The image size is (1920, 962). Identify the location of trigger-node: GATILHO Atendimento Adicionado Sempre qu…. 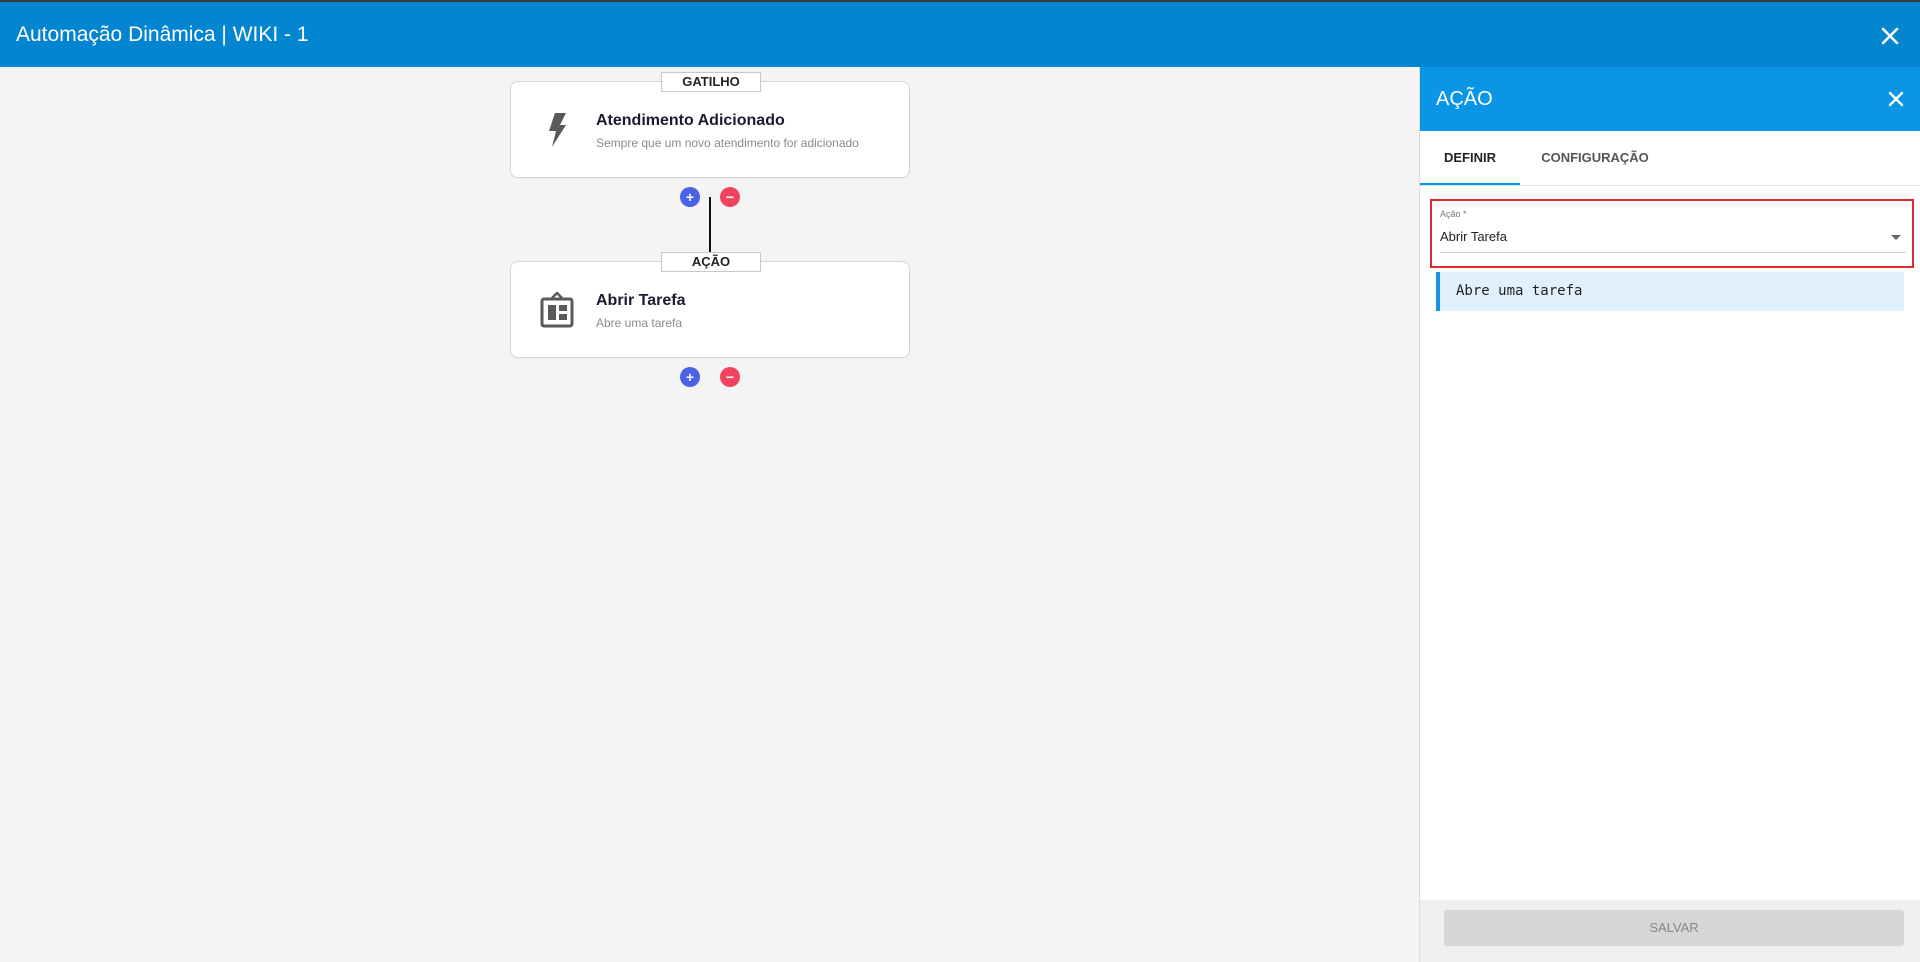
(710, 125).